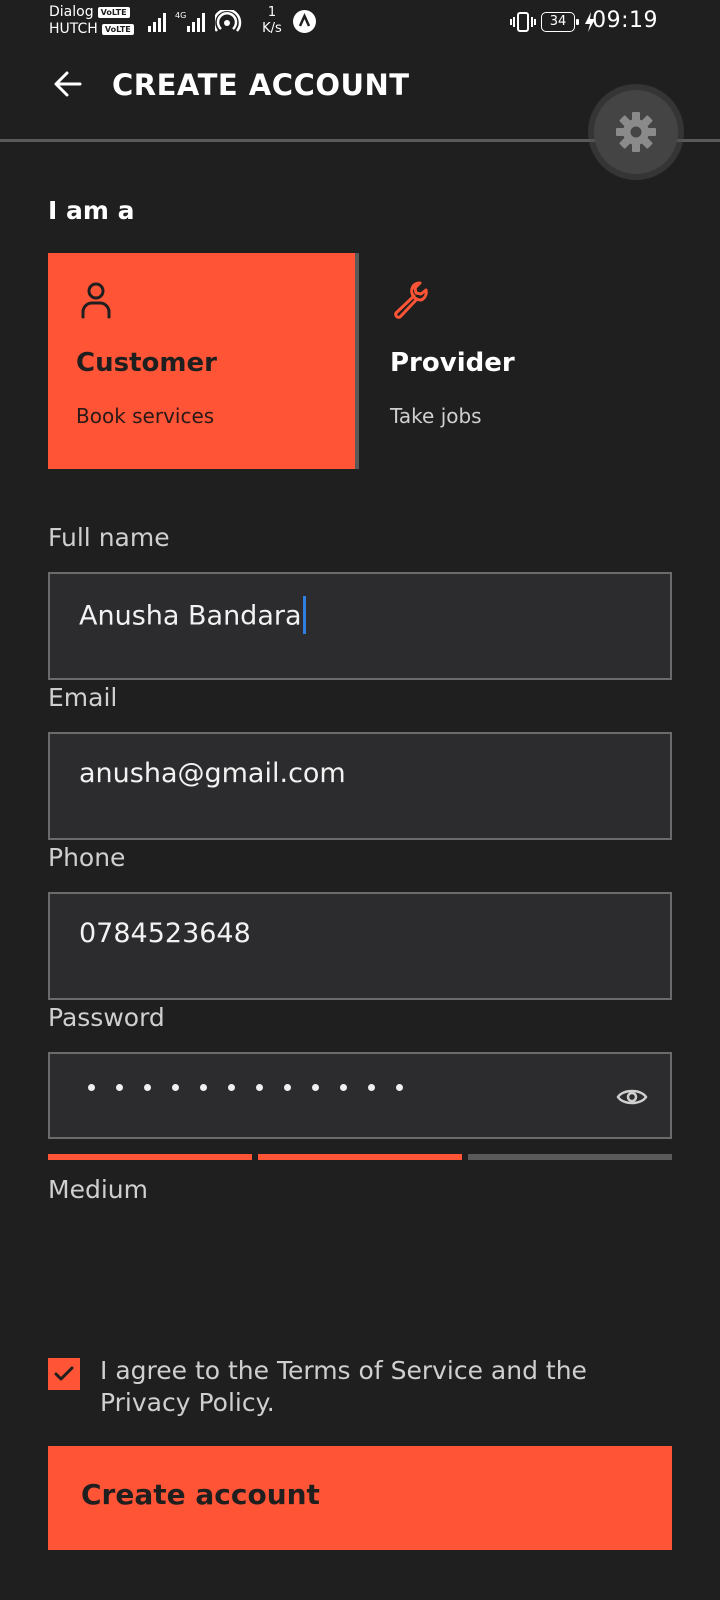  What do you see at coordinates (98, 1189) in the screenshot?
I see `password-strength-label: Medium` at bounding box center [98, 1189].